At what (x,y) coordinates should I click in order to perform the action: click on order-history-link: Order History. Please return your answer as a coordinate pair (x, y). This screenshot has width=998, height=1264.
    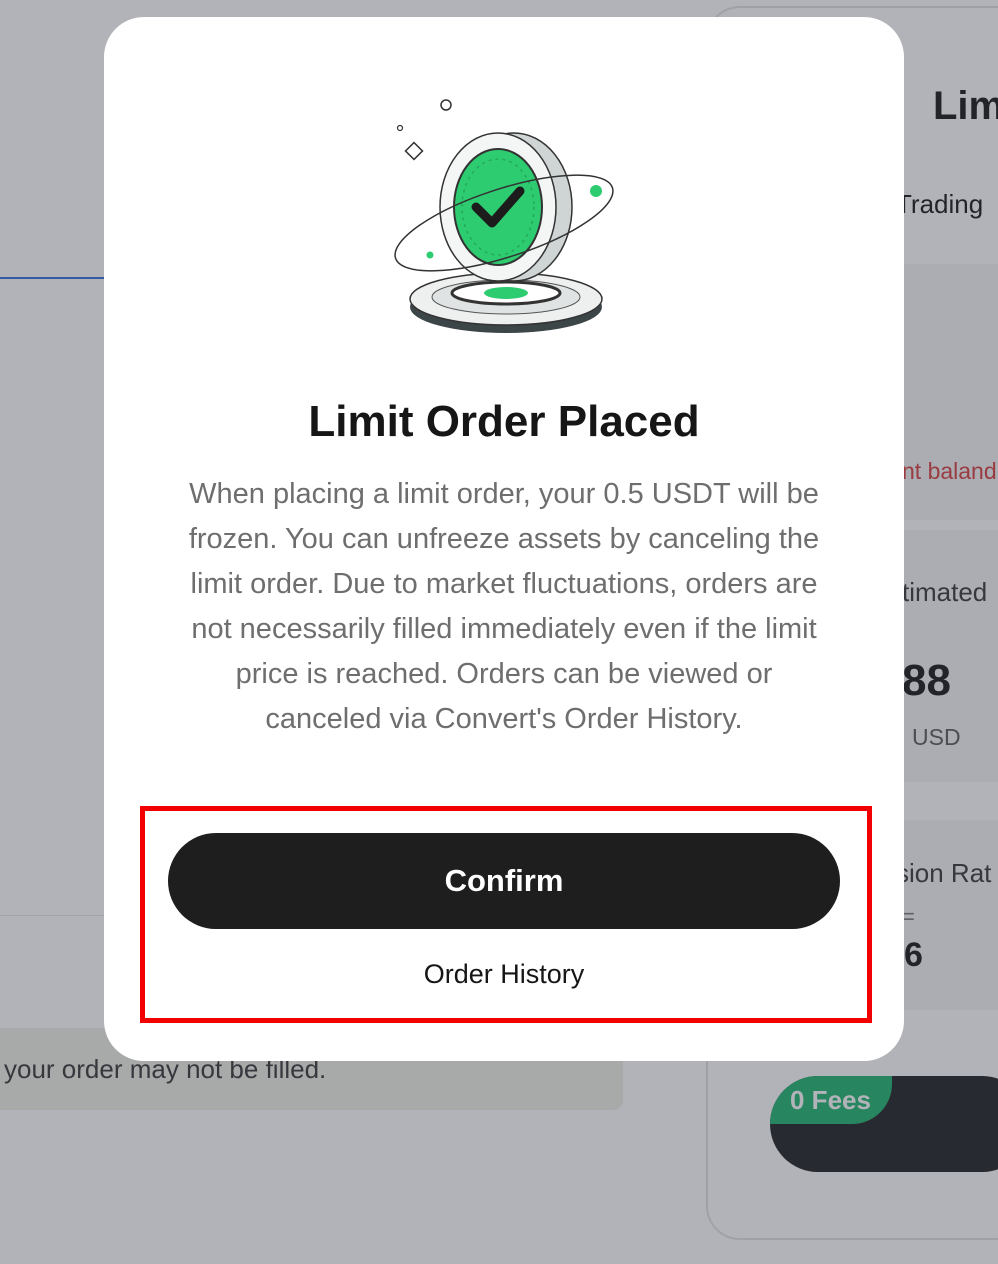
    Looking at the image, I should click on (504, 974).